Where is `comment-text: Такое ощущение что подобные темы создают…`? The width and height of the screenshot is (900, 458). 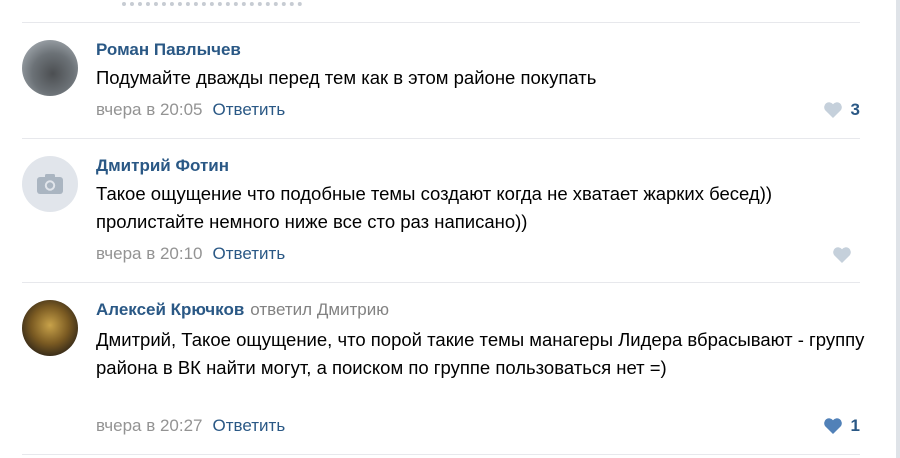
comment-text: Такое ощущение что подобные темы создают… is located at coordinates (434, 207).